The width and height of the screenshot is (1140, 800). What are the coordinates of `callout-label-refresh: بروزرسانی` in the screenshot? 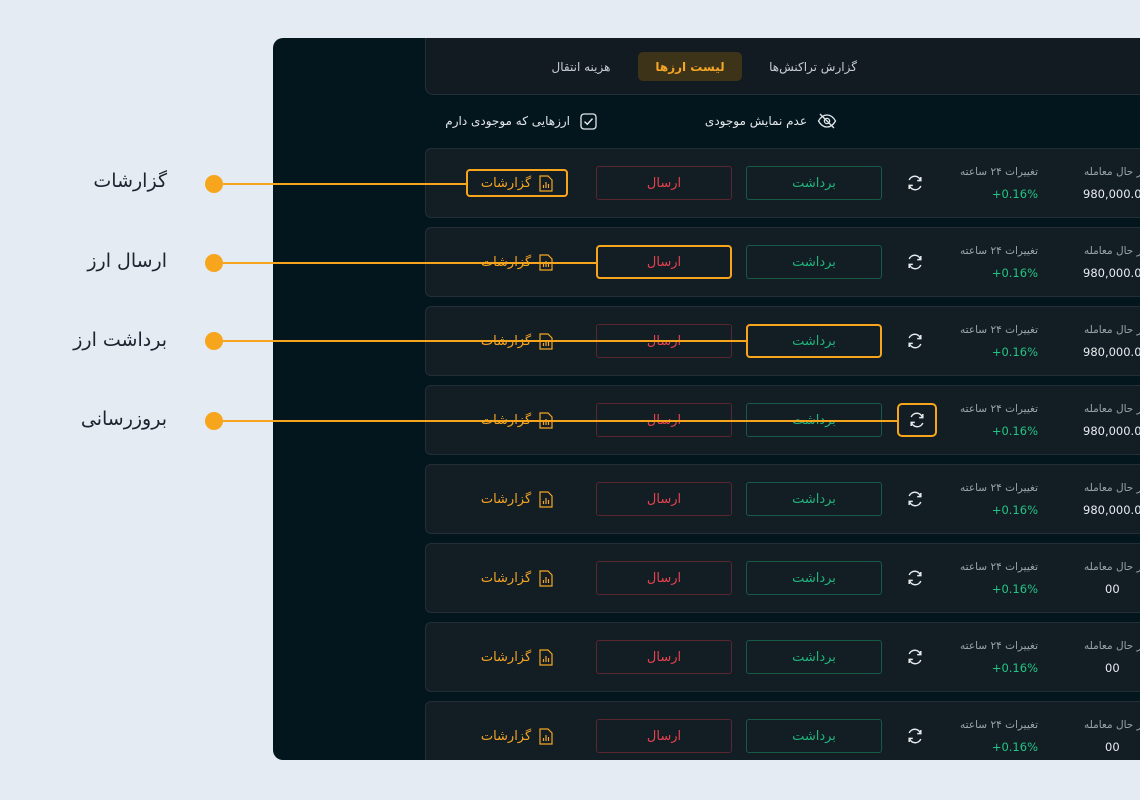 It's located at (123, 419).